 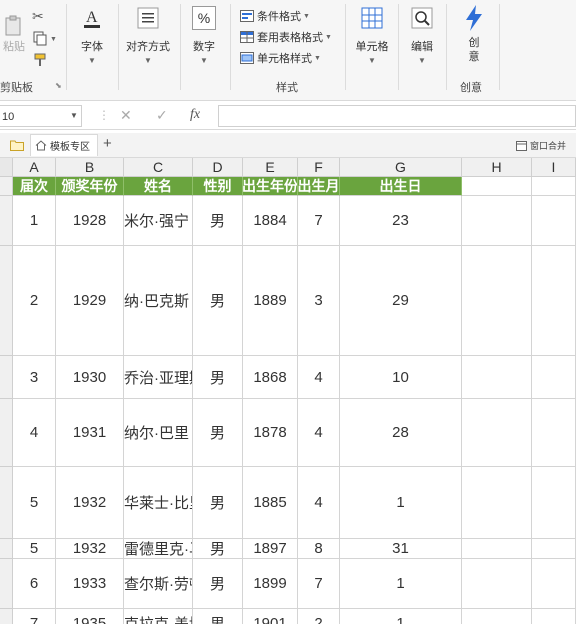 I want to click on header-cell: 姓名, so click(x=158, y=186).